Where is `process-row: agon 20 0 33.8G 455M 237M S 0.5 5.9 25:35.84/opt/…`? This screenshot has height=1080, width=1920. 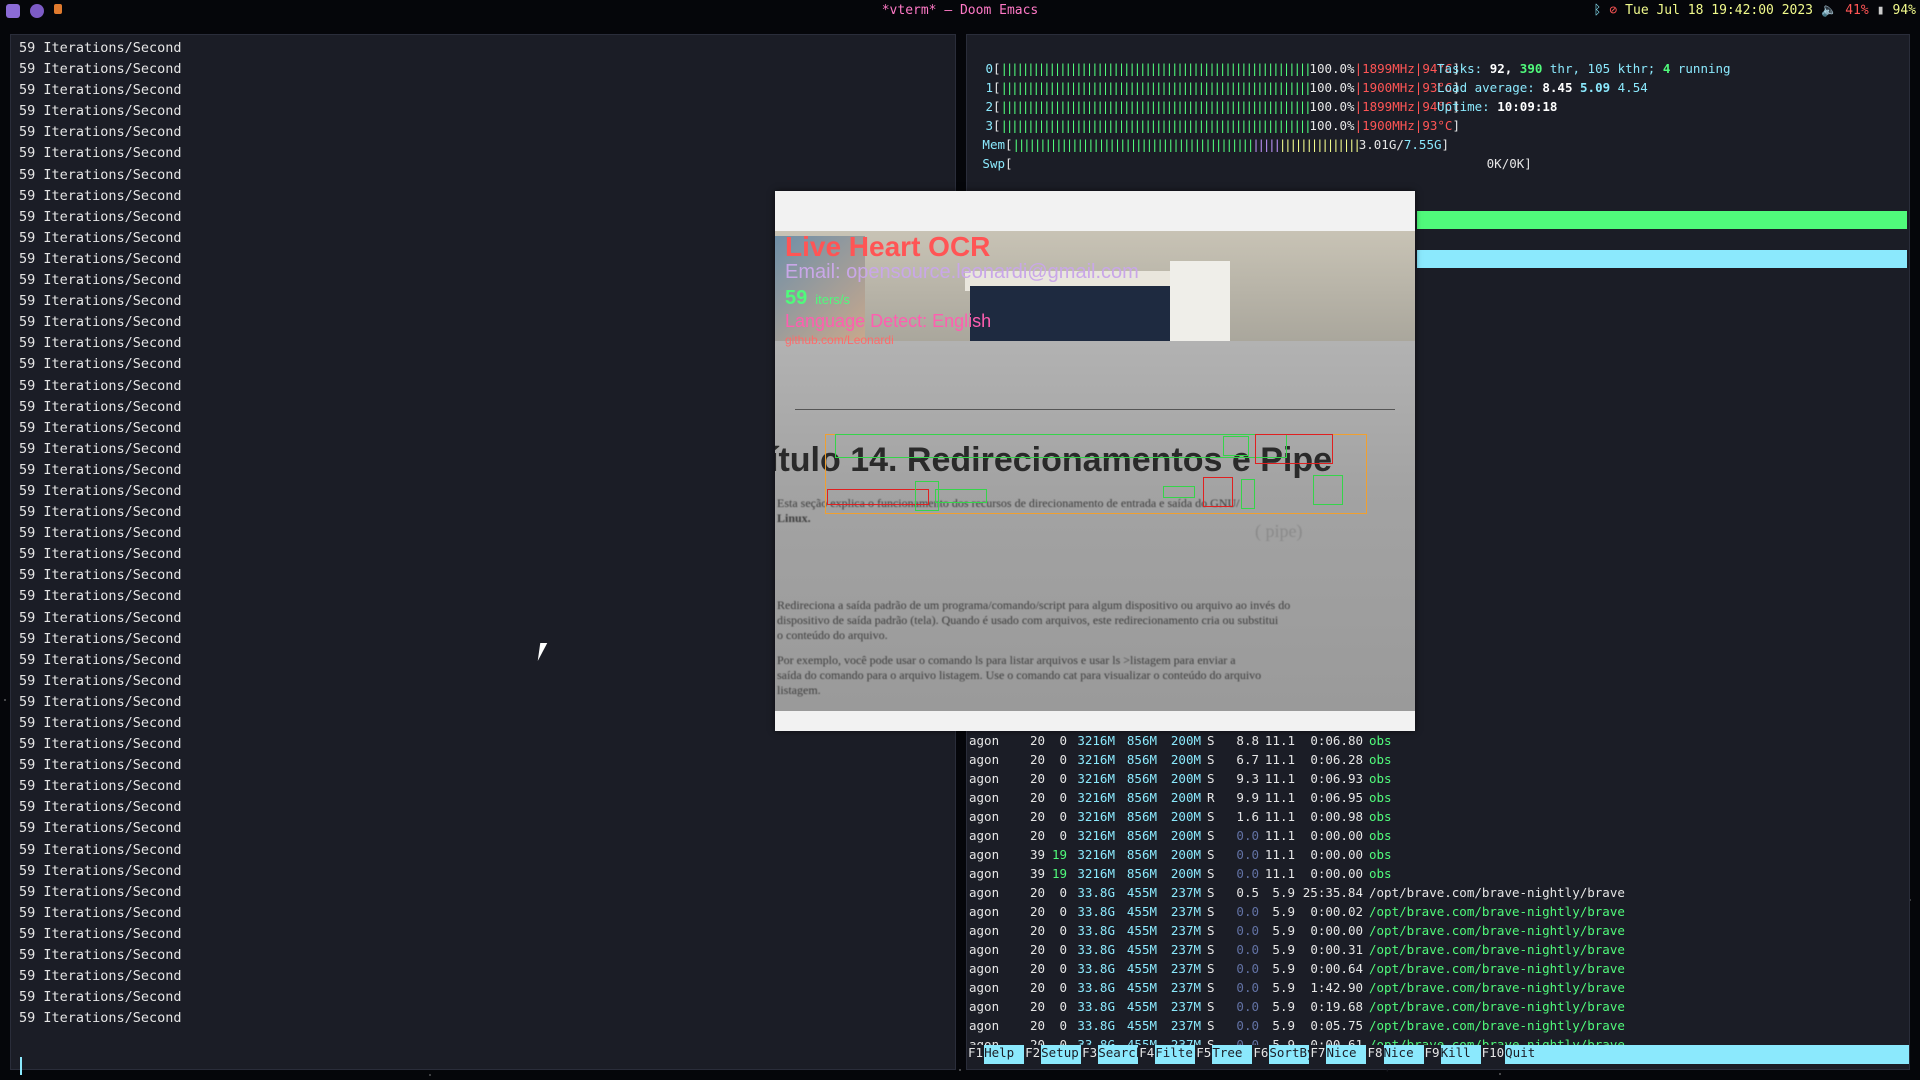
process-row: agon 20 0 33.8G 455M 237M S 0.5 5.9 25:35.84/opt/… is located at coordinates (1438, 892).